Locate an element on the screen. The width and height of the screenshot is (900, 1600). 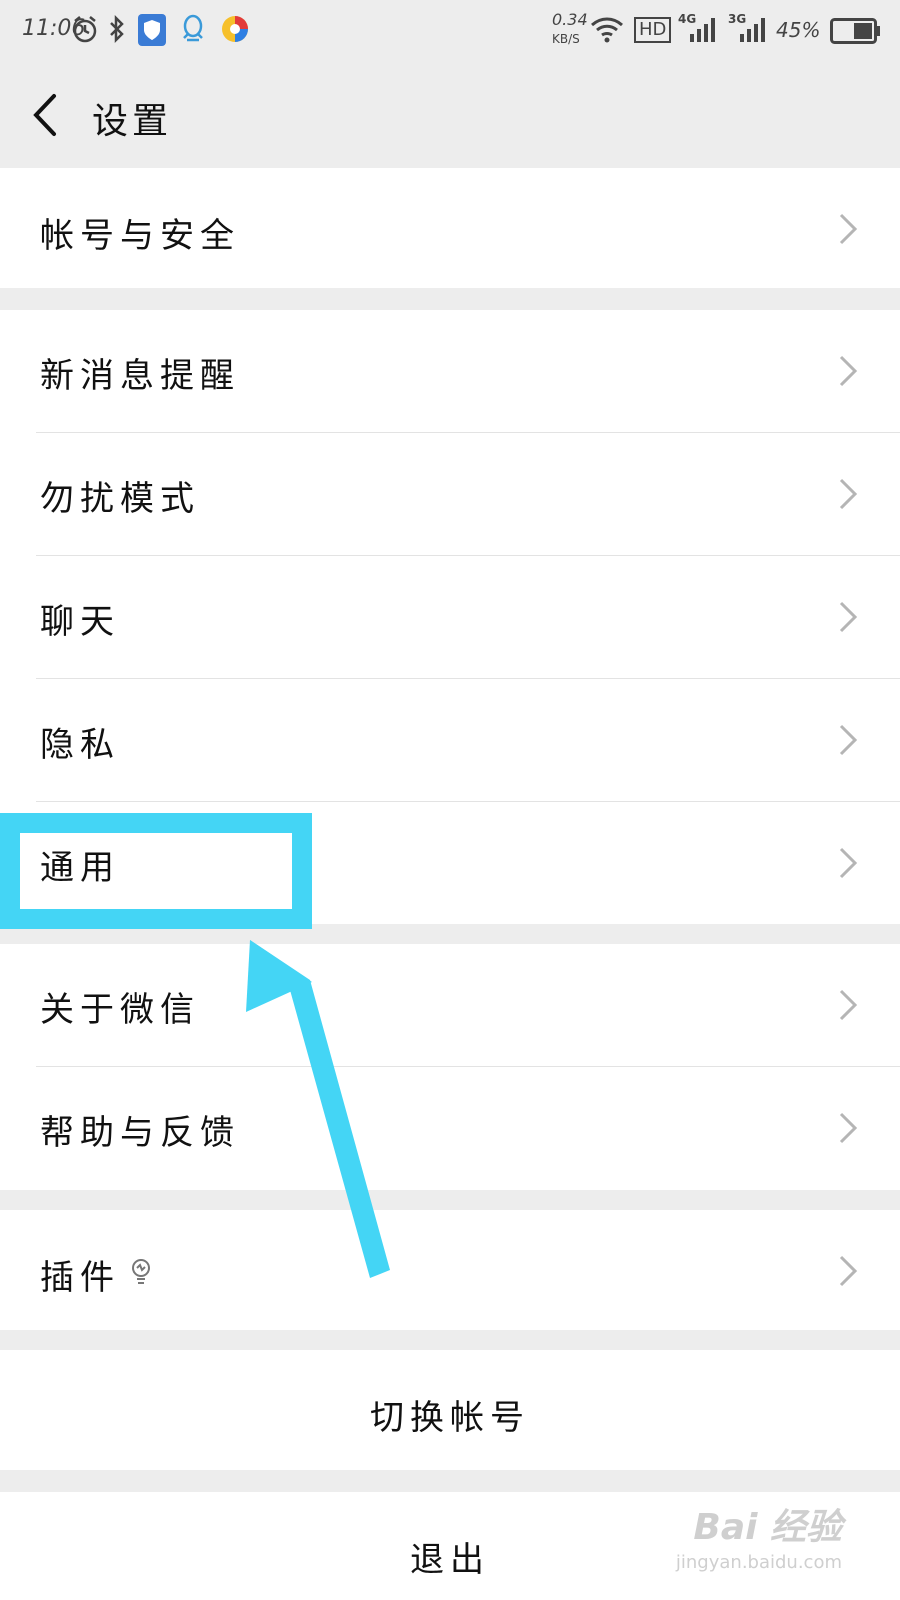
settings-item-plugins: 插件 is located at coordinates (450, 1270).